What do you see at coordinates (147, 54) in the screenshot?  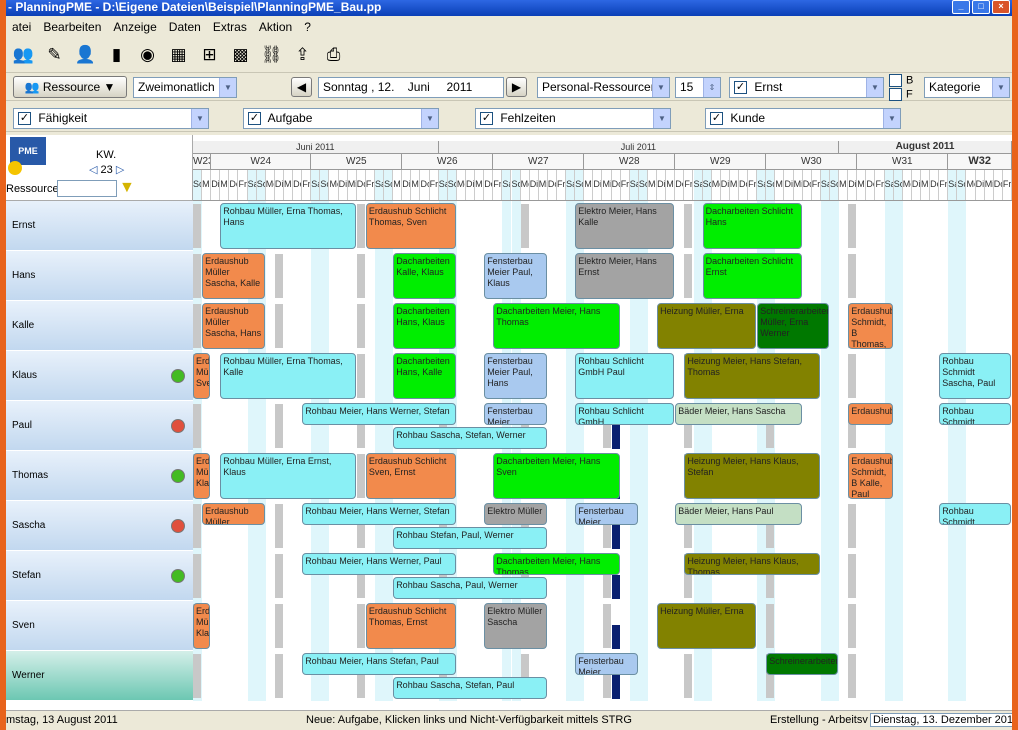 I see `globe-icon: ◉` at bounding box center [147, 54].